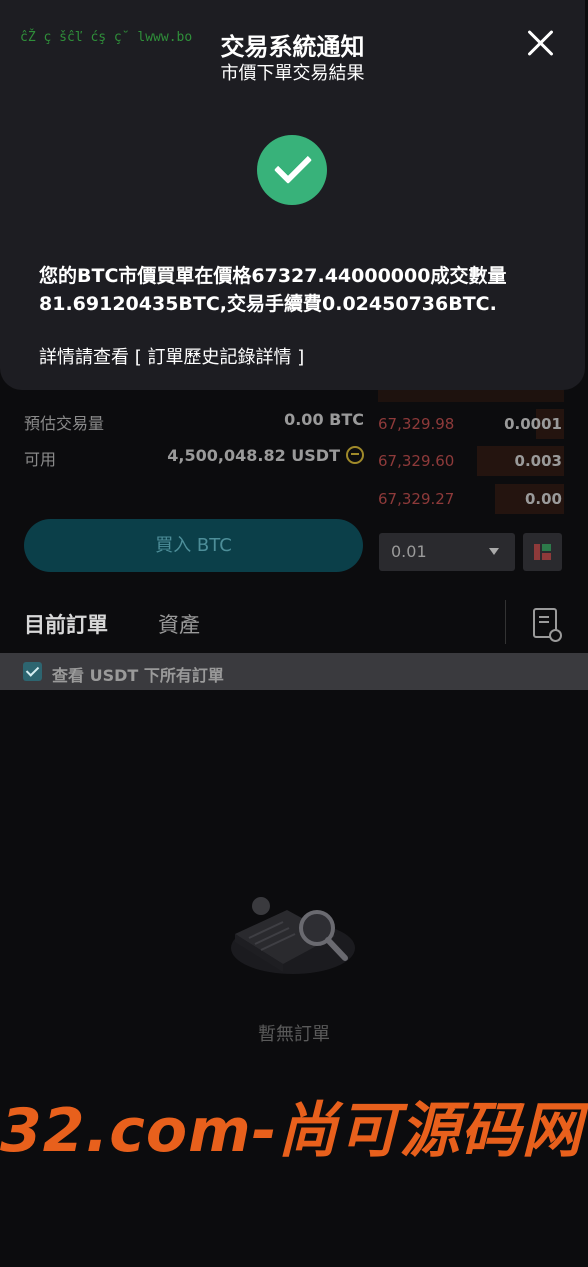  Describe the element at coordinates (547, 625) in the screenshot. I see `order-history-icon` at that location.